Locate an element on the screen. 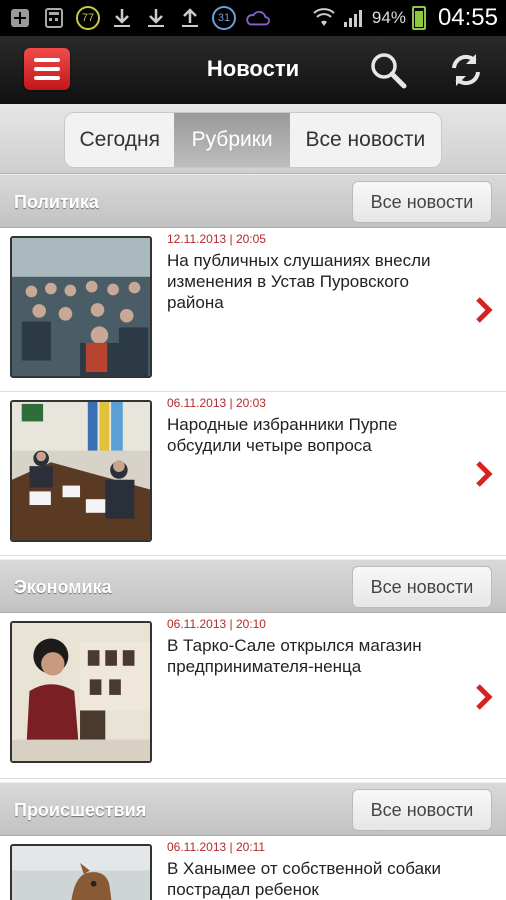 Image resolution: width=506 pixels, height=900 pixels. refresh-icon is located at coordinates (466, 70).